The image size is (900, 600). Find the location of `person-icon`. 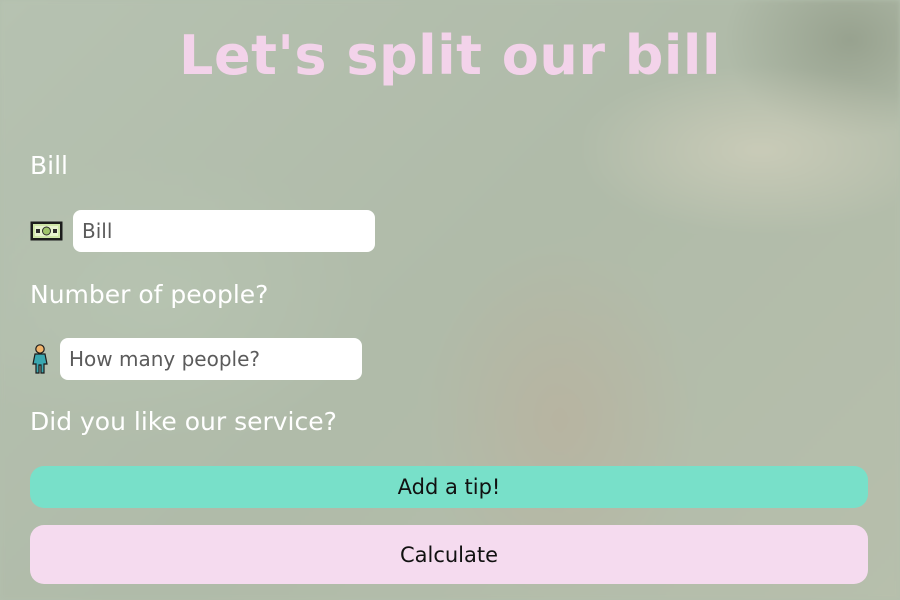

person-icon is located at coordinates (40, 359).